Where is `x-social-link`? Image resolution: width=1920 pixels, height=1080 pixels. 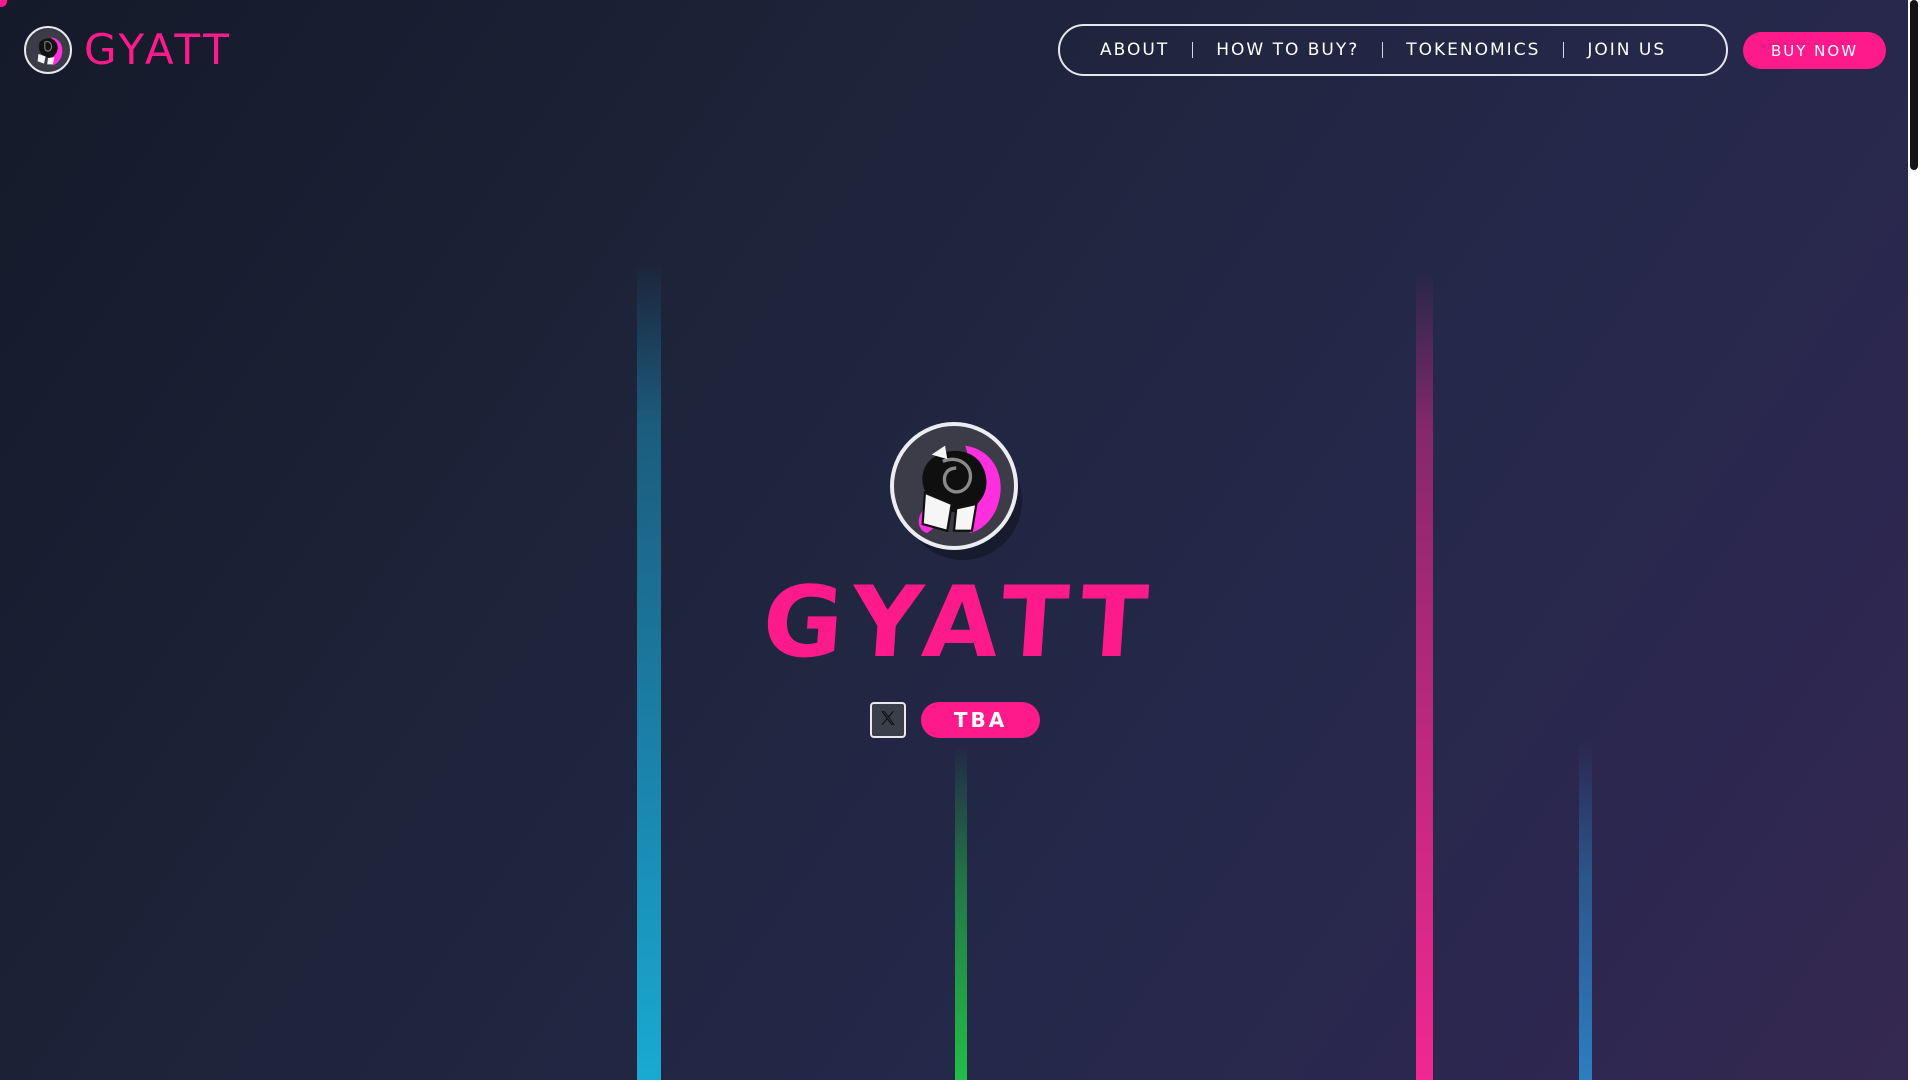 x-social-link is located at coordinates (888, 720).